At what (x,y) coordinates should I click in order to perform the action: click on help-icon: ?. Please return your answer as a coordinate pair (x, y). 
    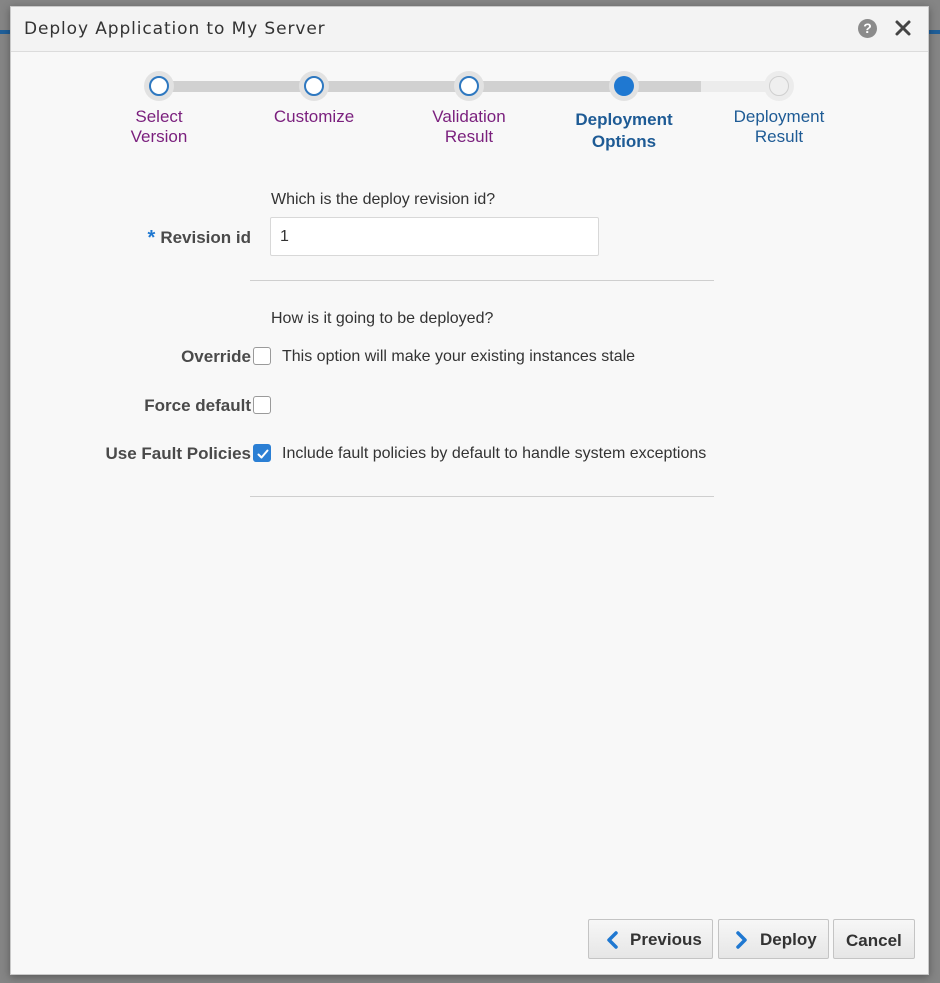
    Looking at the image, I should click on (867, 28).